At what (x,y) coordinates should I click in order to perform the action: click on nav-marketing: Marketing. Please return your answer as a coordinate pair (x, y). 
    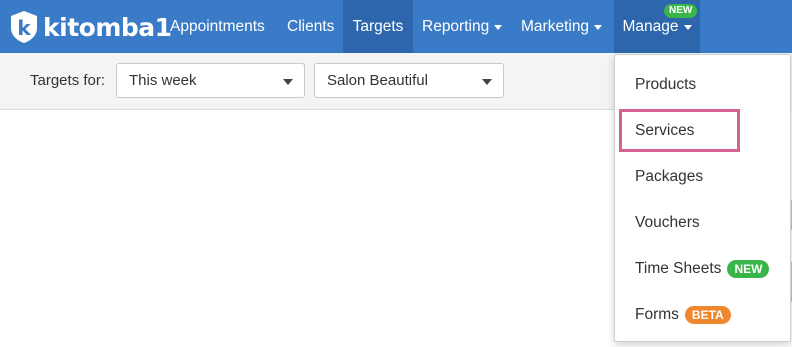
    Looking at the image, I should click on (564, 26).